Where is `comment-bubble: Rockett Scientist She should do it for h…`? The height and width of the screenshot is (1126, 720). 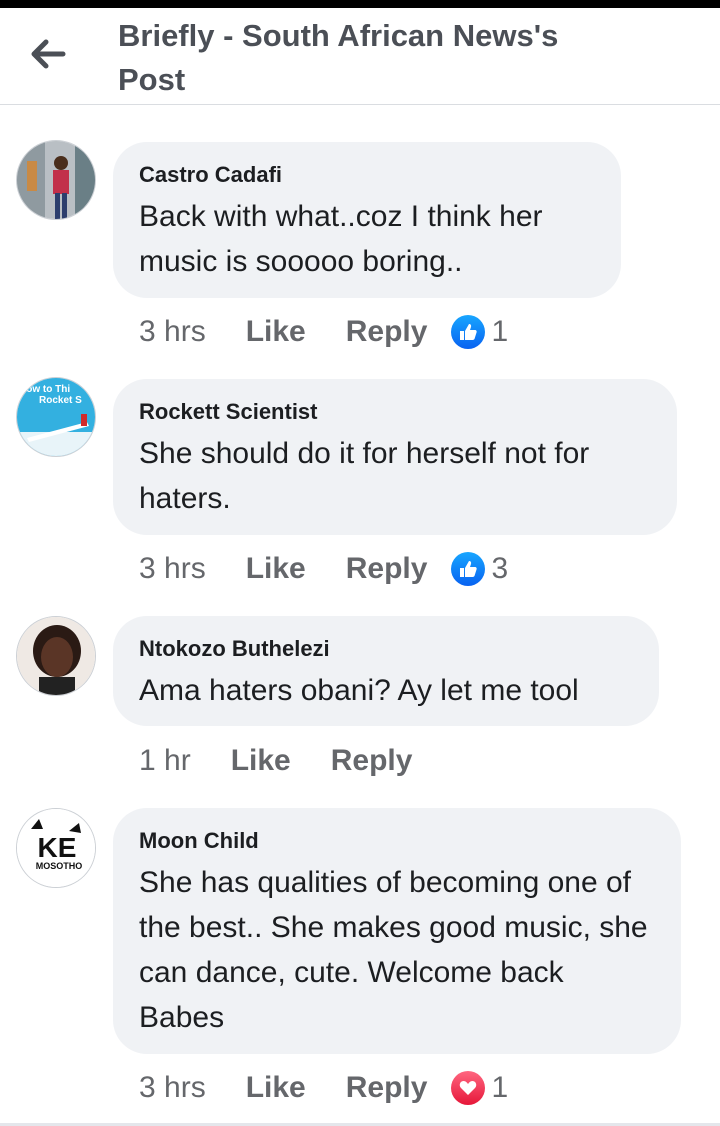
comment-bubble: Rockett Scientist She should do it for h… is located at coordinates (395, 457).